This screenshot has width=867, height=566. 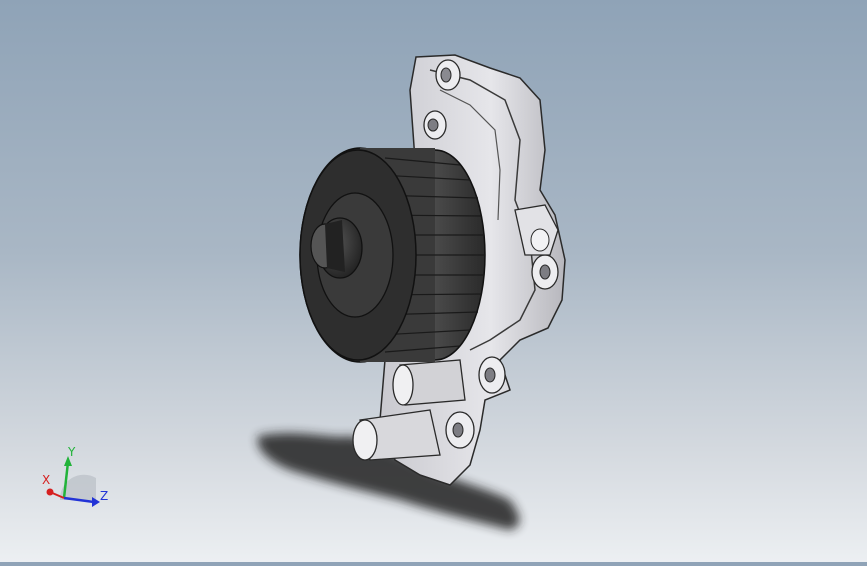 I want to click on y-axis-label: Y, so click(x=71, y=452).